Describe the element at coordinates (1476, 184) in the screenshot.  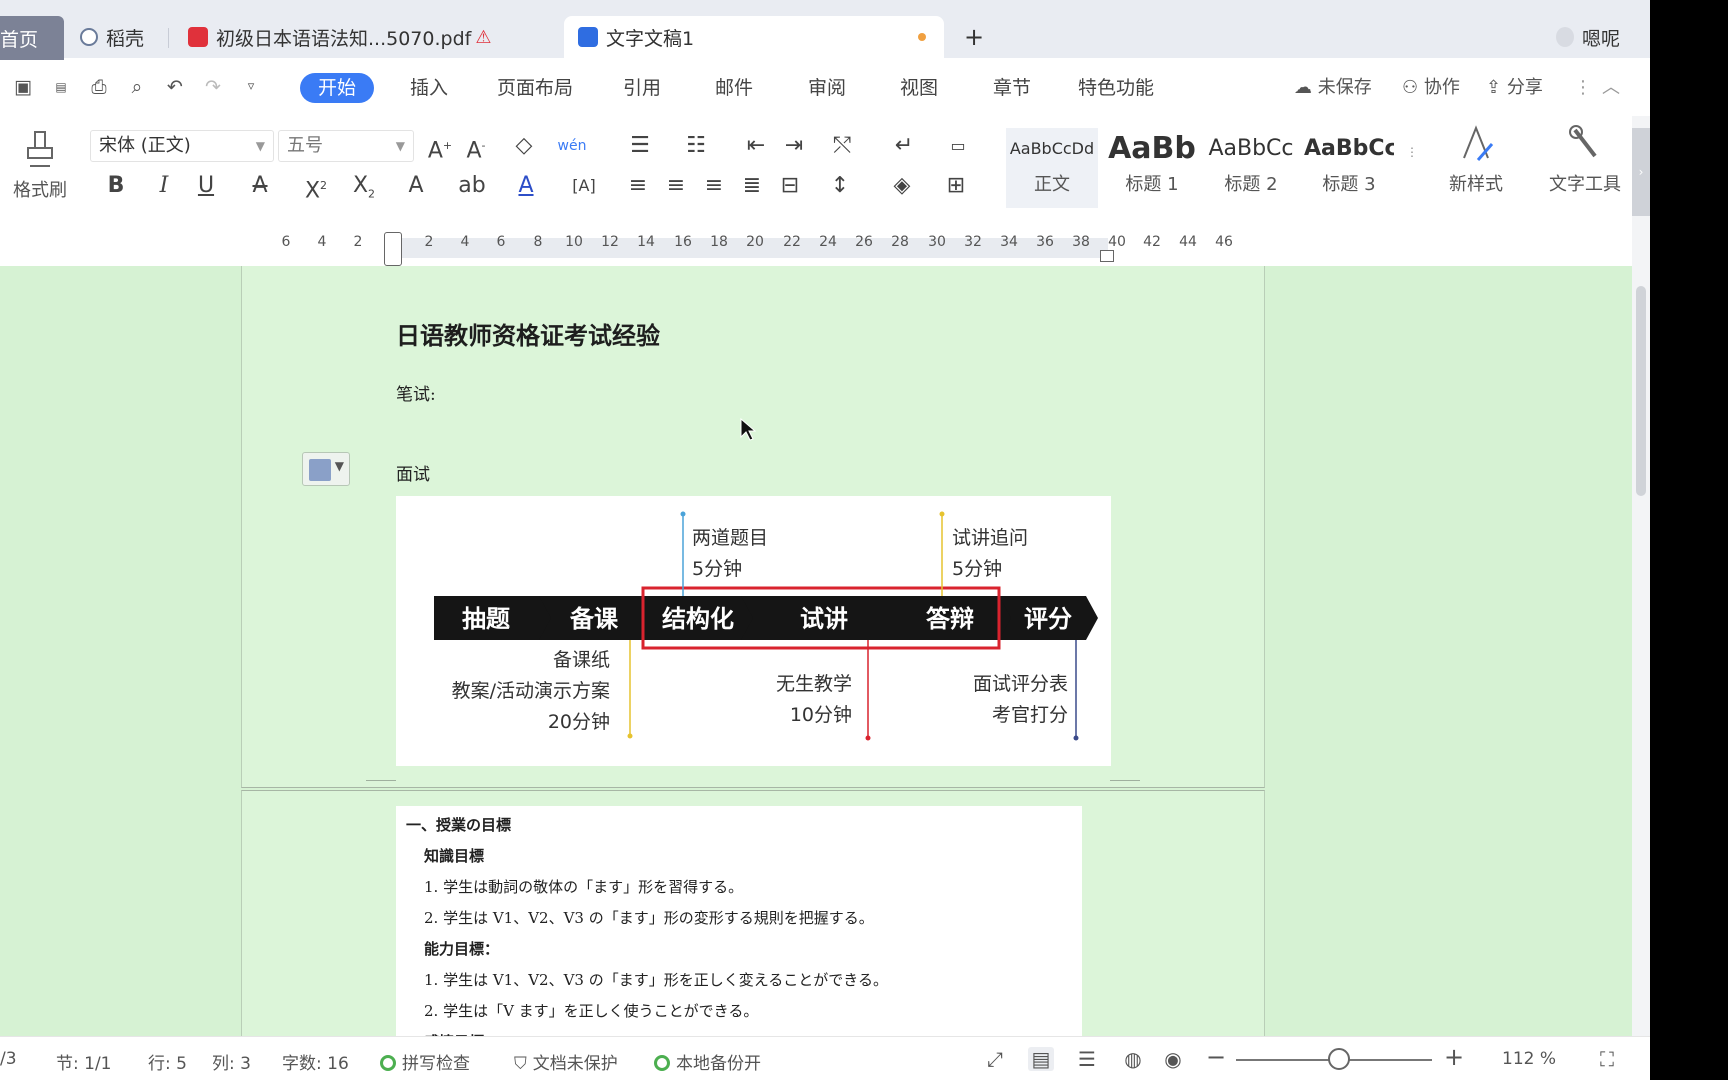
I see `new-style-label: 新样式` at that location.